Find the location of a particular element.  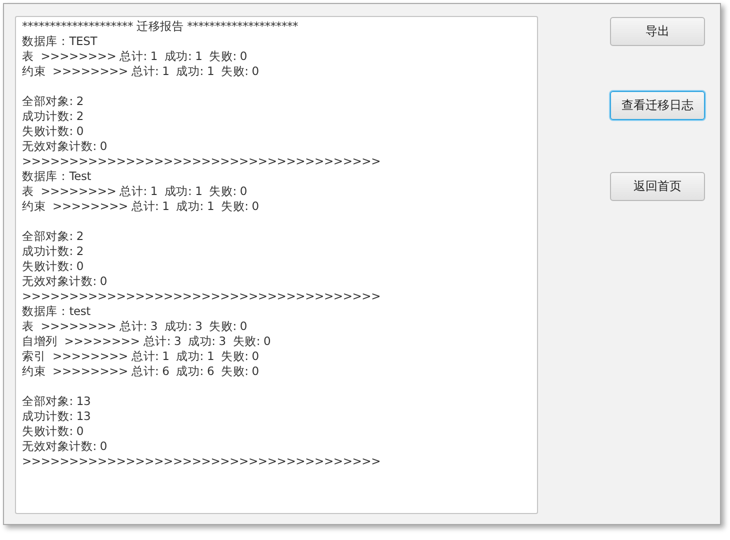

report-line: 全部对象: 13 is located at coordinates (57, 401).